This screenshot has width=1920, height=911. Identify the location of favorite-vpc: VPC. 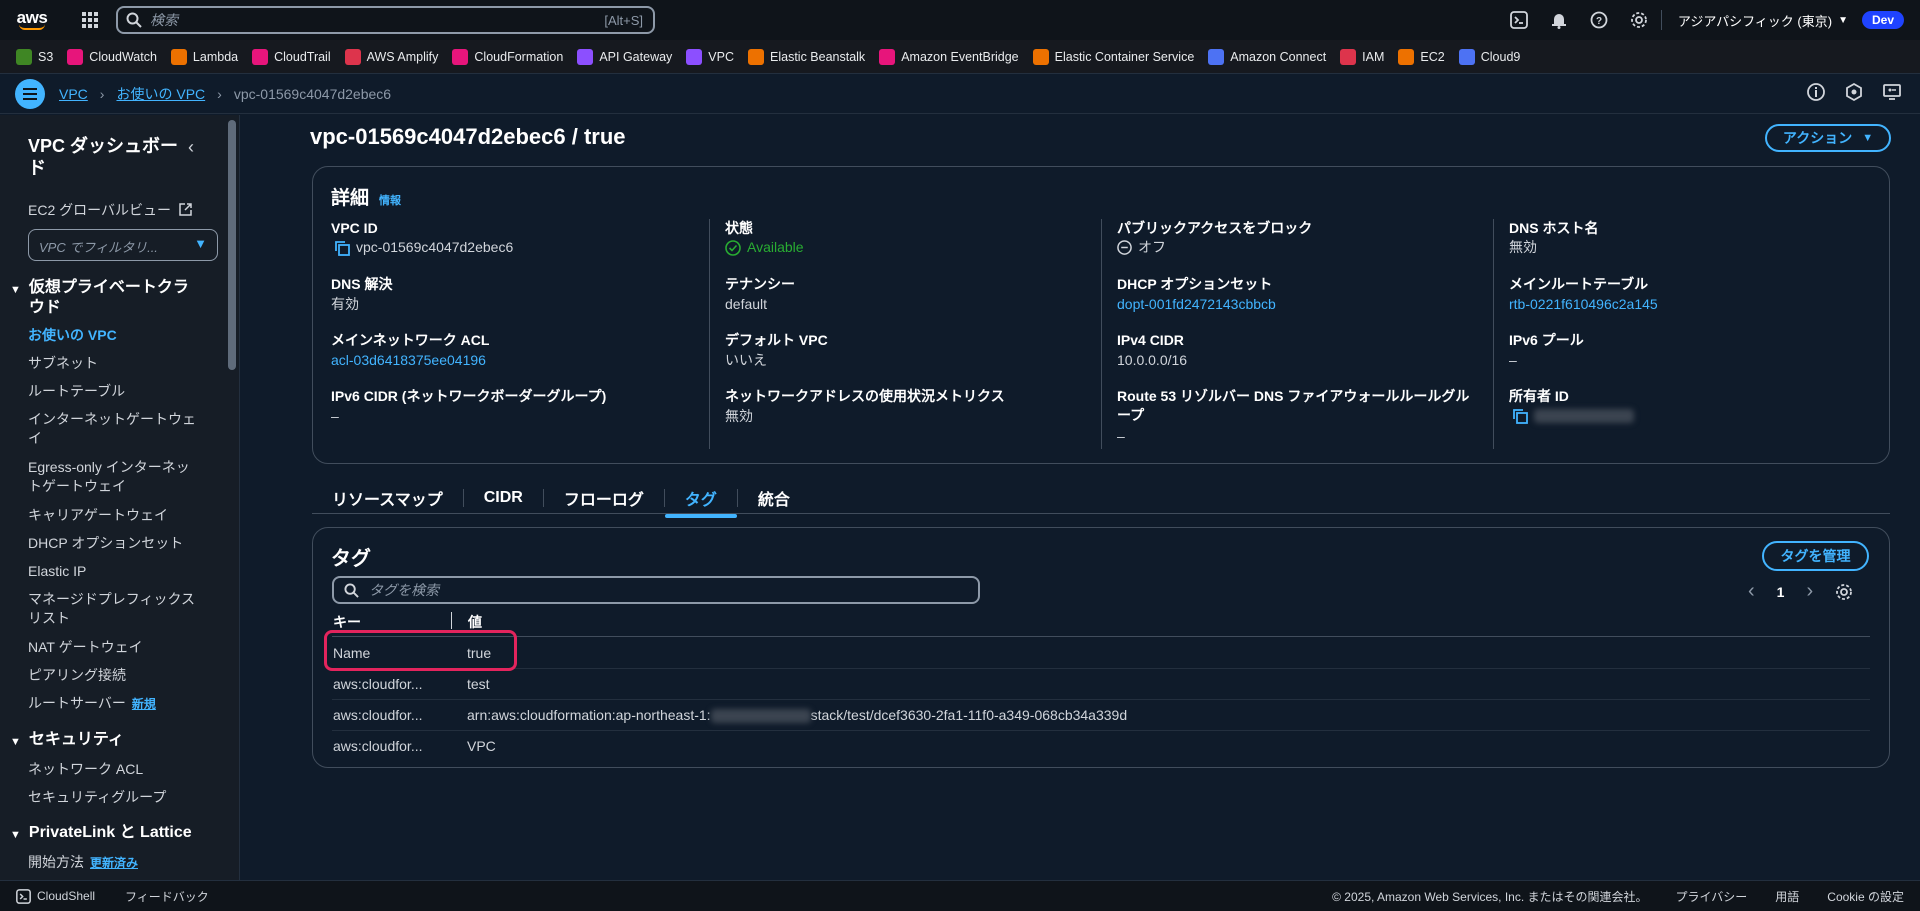
(710, 56).